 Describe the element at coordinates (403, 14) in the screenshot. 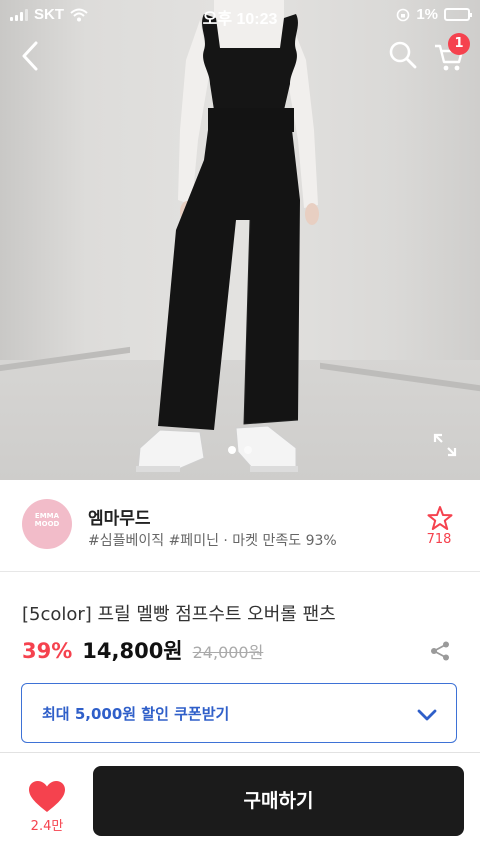

I see `orientation-lock-icon` at that location.